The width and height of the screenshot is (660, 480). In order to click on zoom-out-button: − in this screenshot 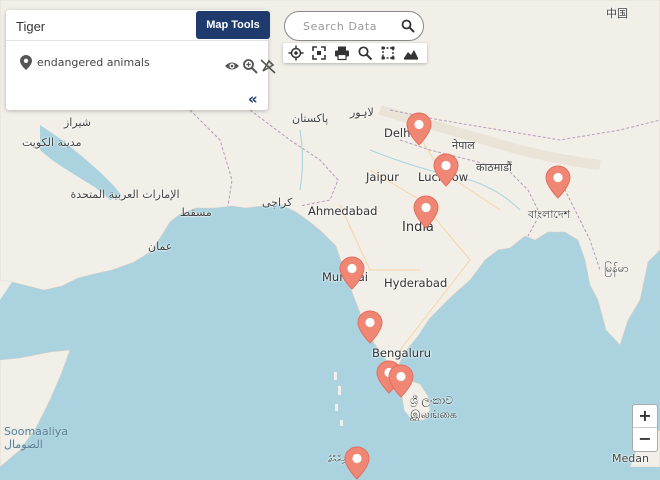, I will do `click(645, 439)`.